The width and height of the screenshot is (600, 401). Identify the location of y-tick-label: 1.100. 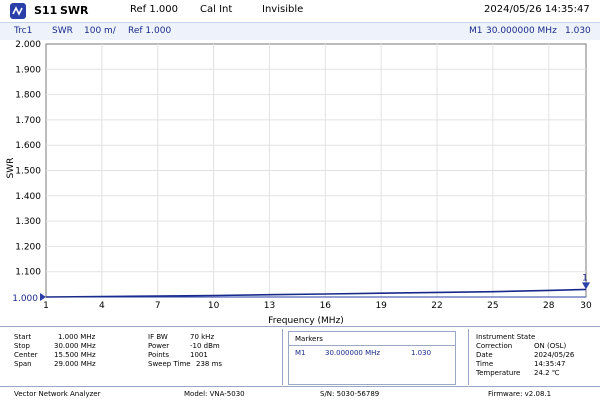
(28, 273).